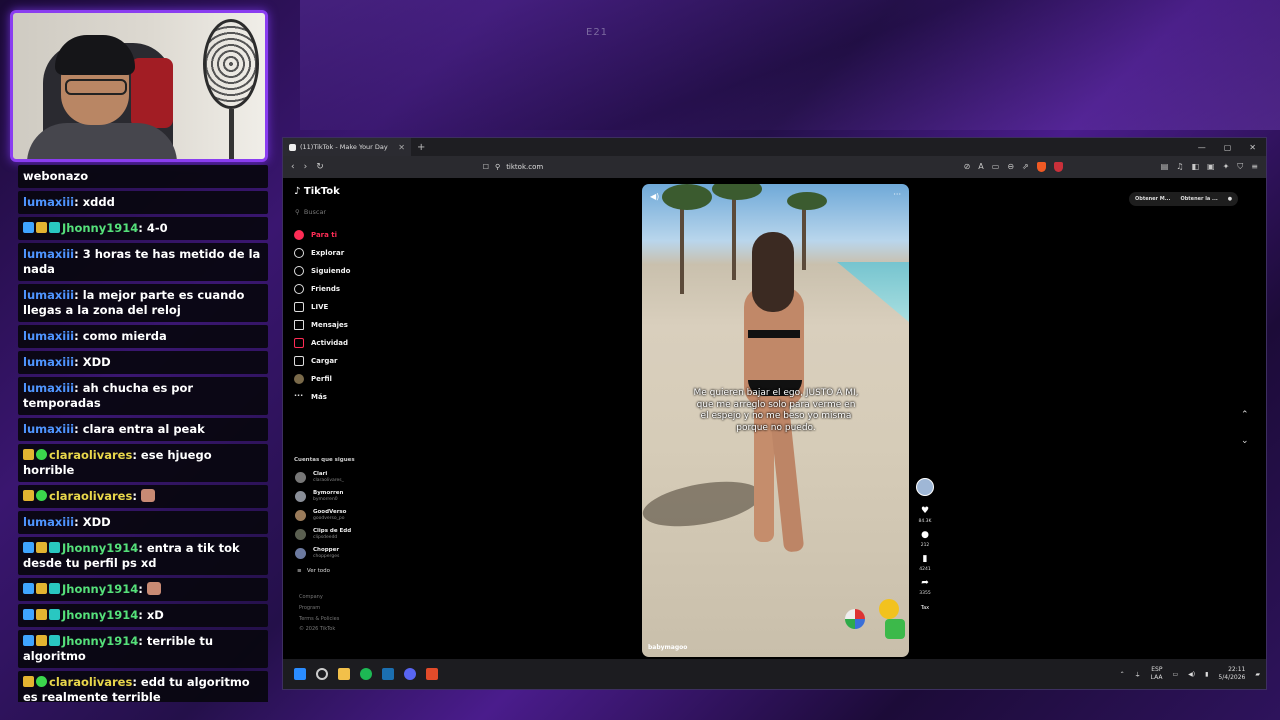 Image resolution: width=1280 pixels, height=720 pixels. What do you see at coordinates (344, 147) in the screenshot?
I see `tab-title: (11)TikTok - Make Your Day` at bounding box center [344, 147].